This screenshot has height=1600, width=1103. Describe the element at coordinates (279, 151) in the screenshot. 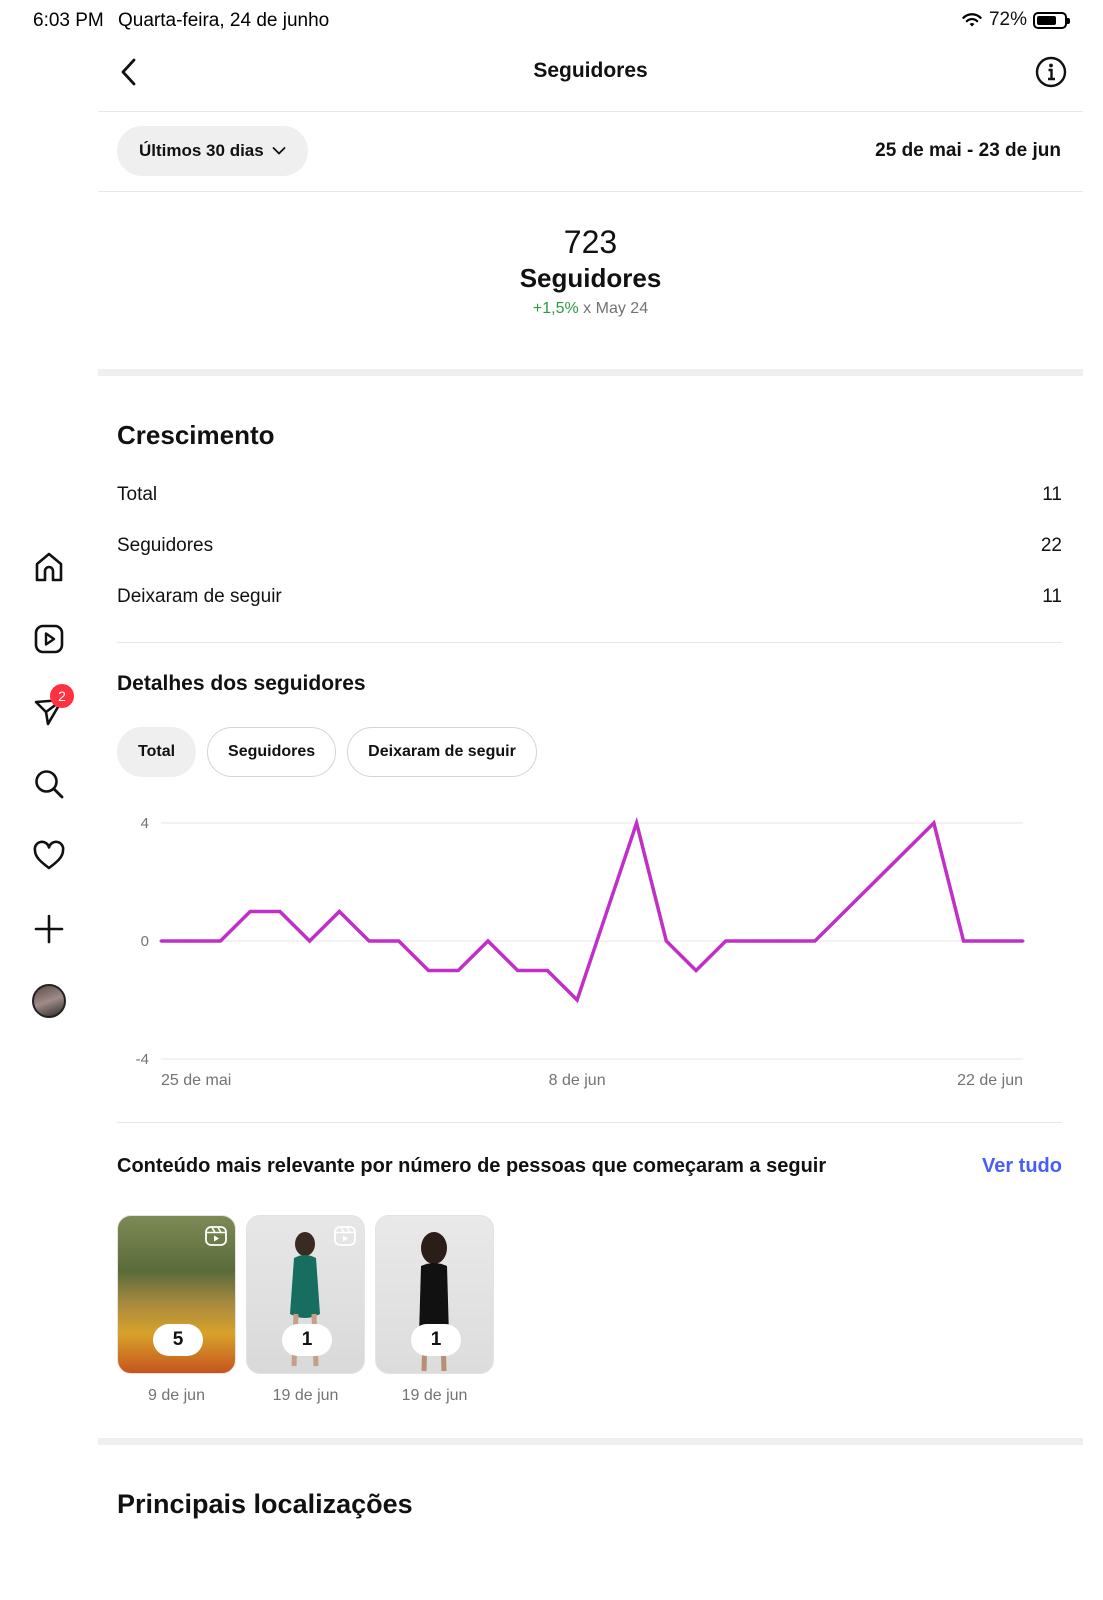

I see `chevron-down-icon` at that location.